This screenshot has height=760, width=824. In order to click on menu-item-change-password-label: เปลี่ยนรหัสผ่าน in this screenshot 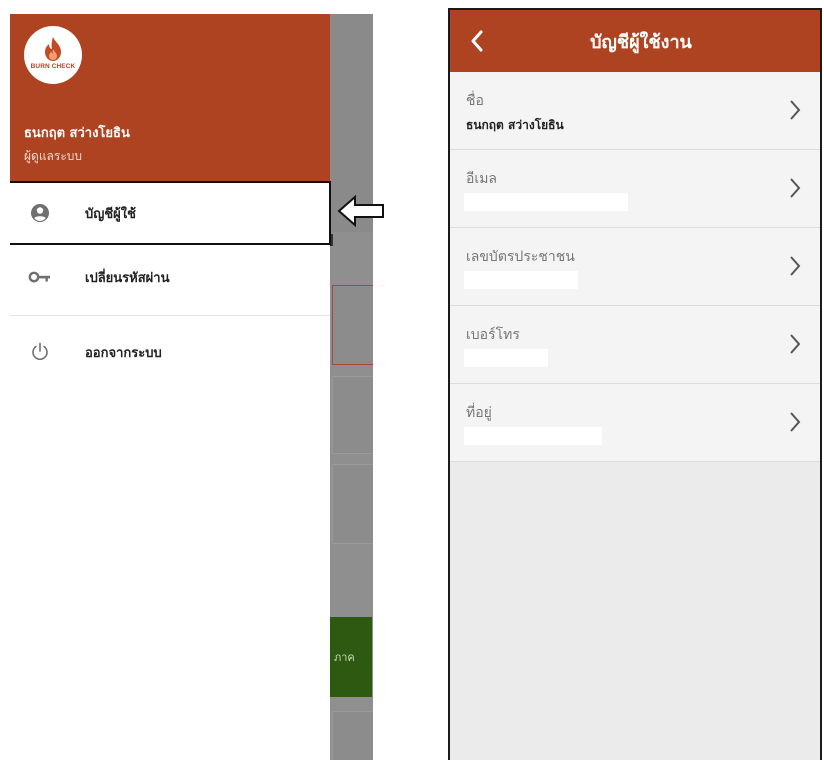, I will do `click(127, 278)`.